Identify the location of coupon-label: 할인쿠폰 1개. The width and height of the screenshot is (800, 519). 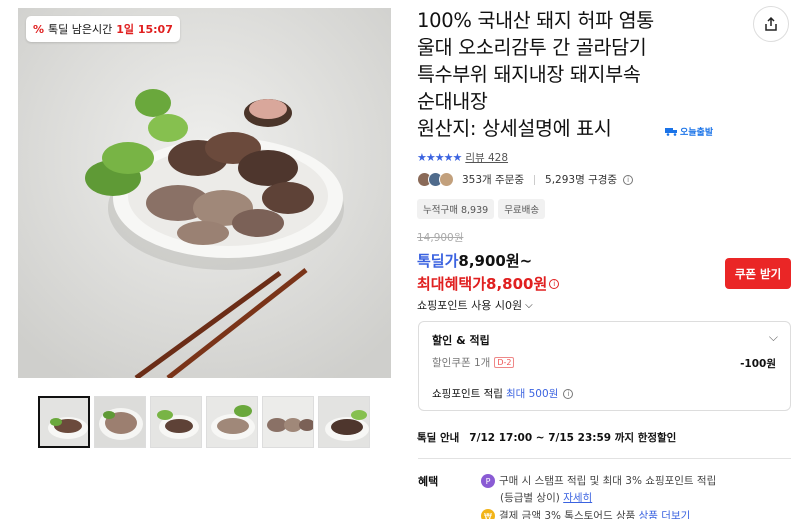
(461, 363).